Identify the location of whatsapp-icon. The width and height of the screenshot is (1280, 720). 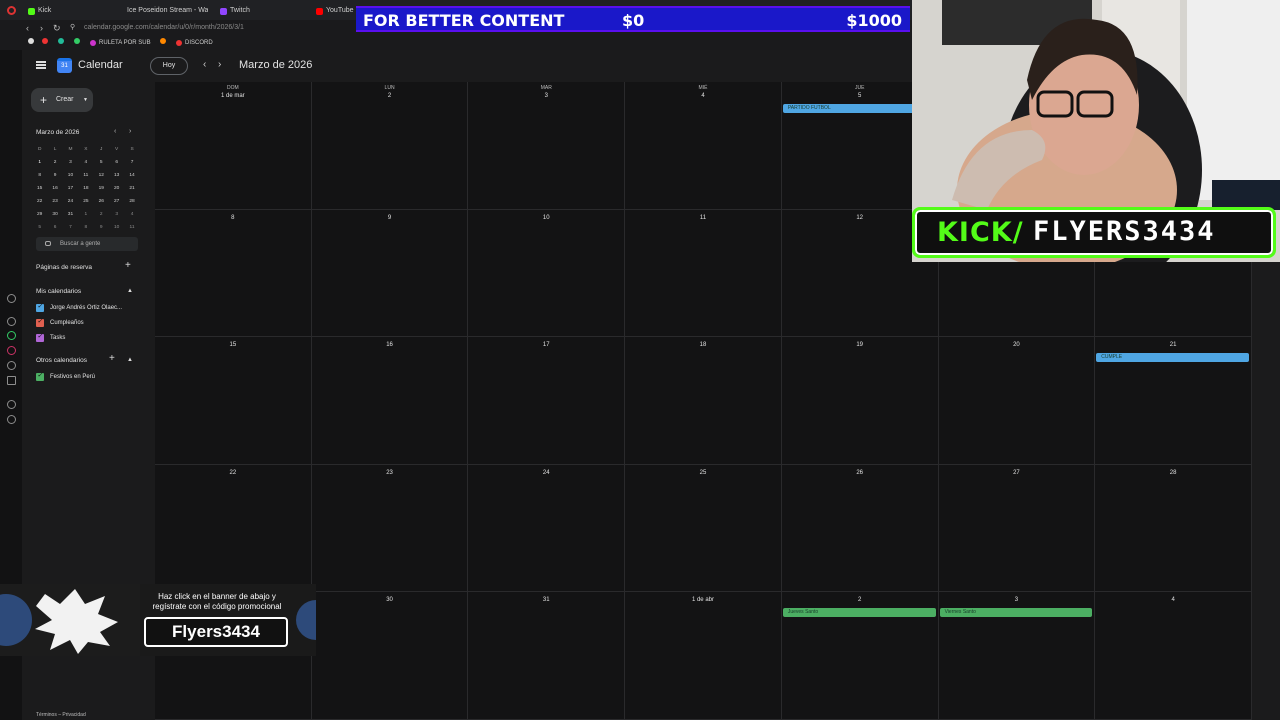
(11, 335).